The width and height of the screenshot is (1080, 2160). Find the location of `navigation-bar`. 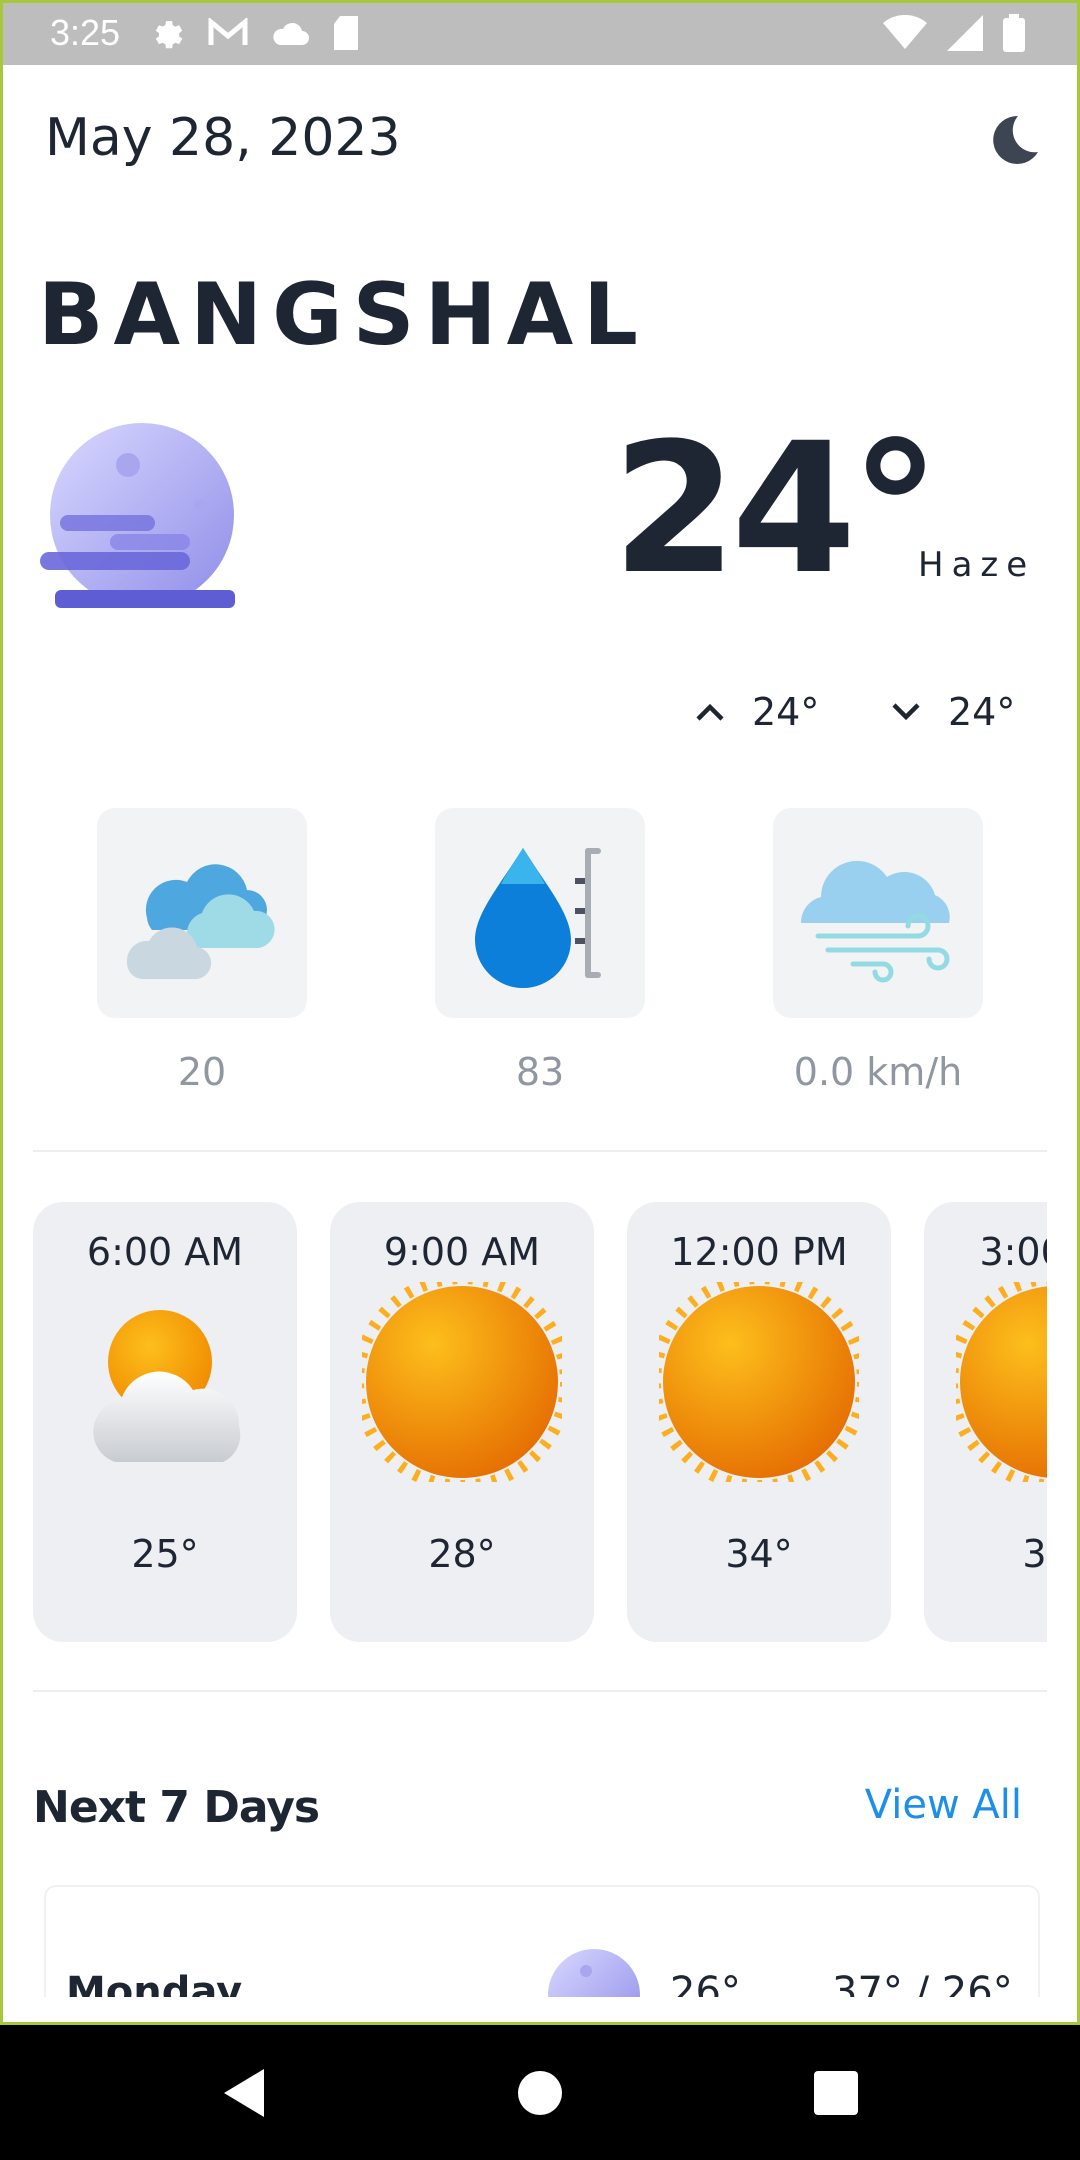

navigation-bar is located at coordinates (540, 2092).